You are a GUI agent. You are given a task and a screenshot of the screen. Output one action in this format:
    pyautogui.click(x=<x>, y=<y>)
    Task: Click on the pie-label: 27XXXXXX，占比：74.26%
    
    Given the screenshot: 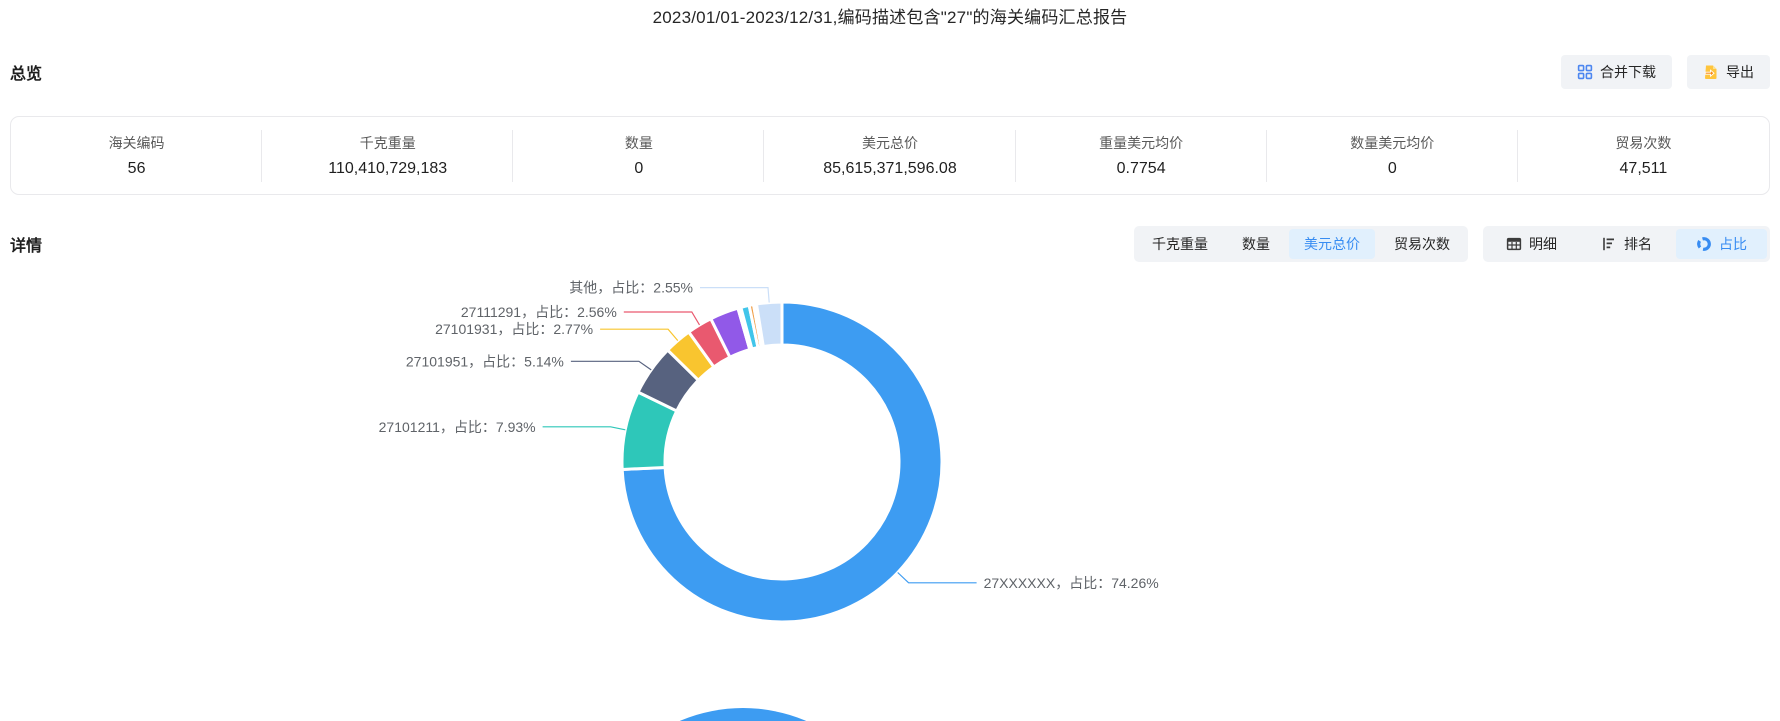 What is the action you would take?
    pyautogui.click(x=1071, y=583)
    